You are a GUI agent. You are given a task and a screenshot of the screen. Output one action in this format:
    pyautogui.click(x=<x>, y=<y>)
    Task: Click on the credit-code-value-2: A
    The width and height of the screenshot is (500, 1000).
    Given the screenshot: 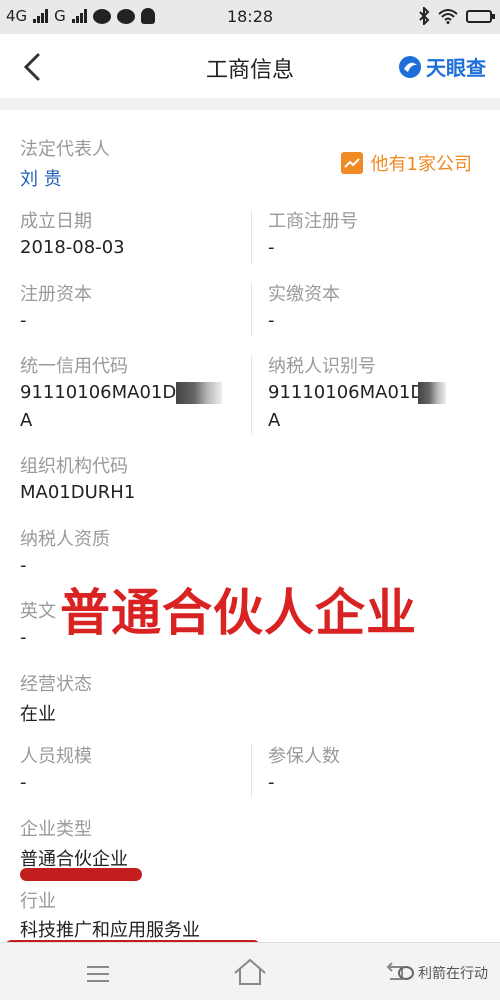 What is the action you would take?
    pyautogui.click(x=26, y=420)
    